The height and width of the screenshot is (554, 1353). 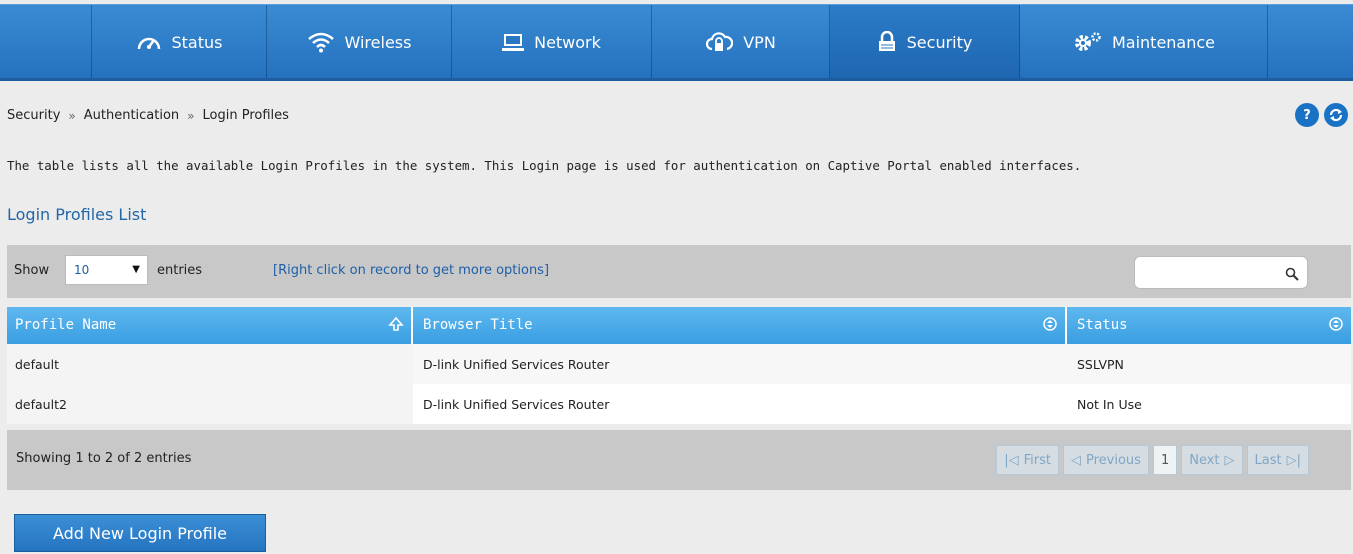 I want to click on nav-bottom-strip, so click(x=676, y=79).